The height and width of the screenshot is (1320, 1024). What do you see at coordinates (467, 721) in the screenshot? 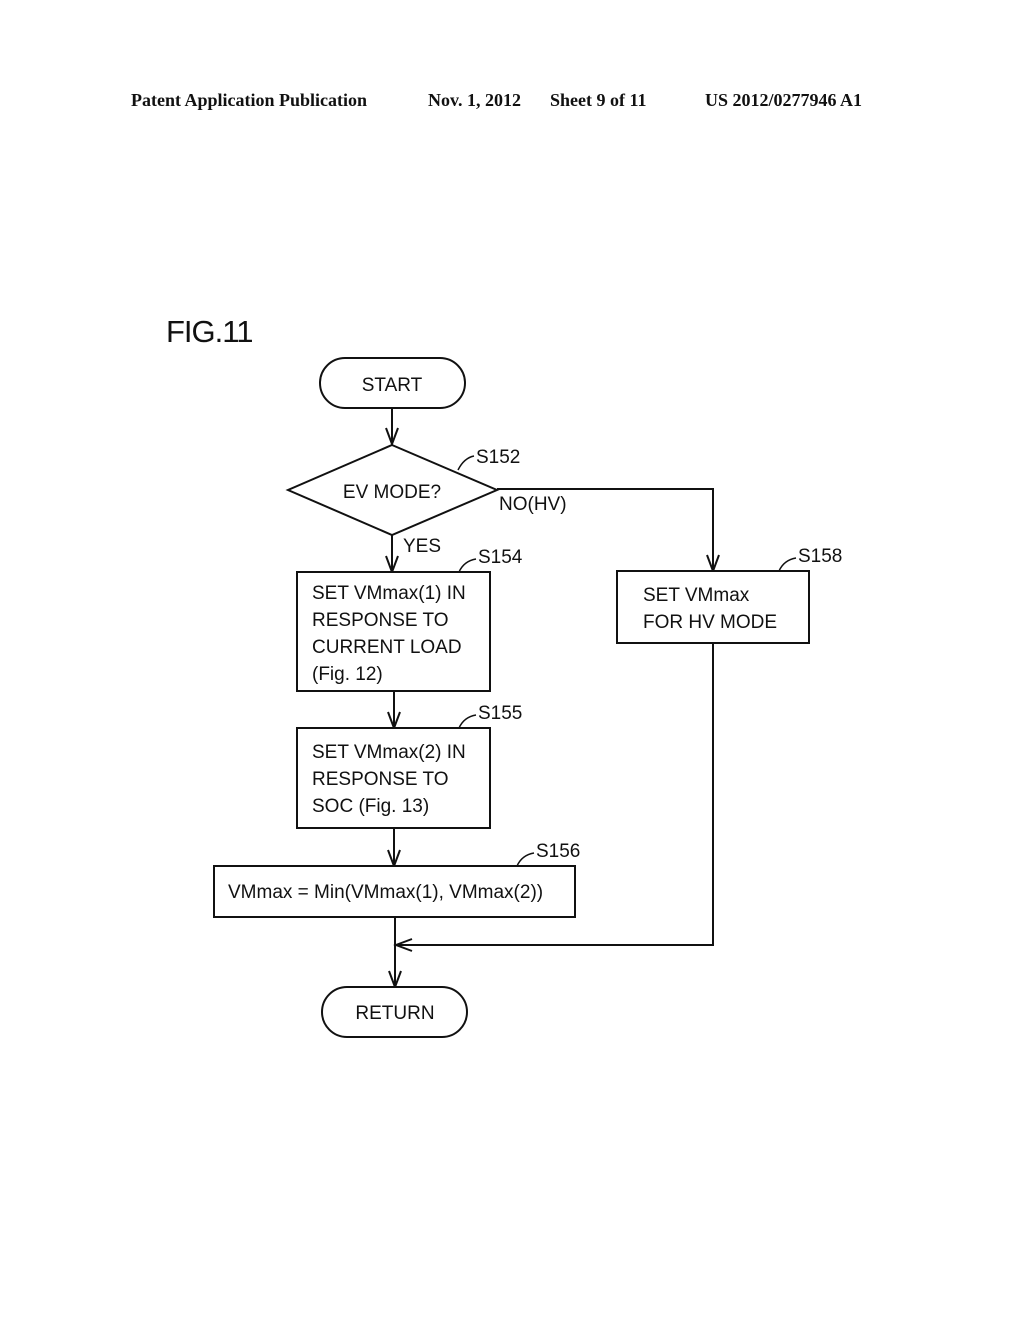
I see `s155-leader-line` at bounding box center [467, 721].